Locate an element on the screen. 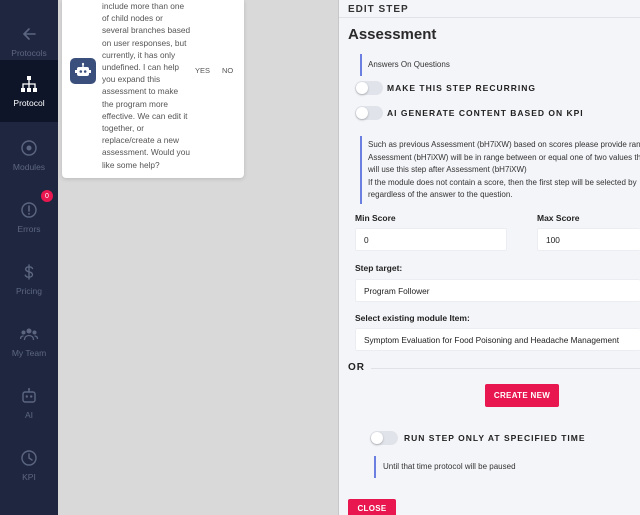 The height and width of the screenshot is (515, 640). recurring-toggle-row: MAKE THIS STEP RECURRING is located at coordinates (445, 88).